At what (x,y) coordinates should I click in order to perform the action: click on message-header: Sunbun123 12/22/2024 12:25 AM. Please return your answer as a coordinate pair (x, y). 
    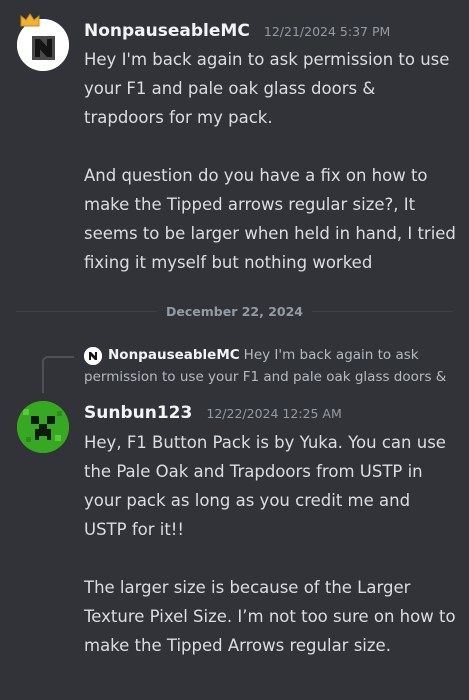
    Looking at the image, I should click on (213, 413).